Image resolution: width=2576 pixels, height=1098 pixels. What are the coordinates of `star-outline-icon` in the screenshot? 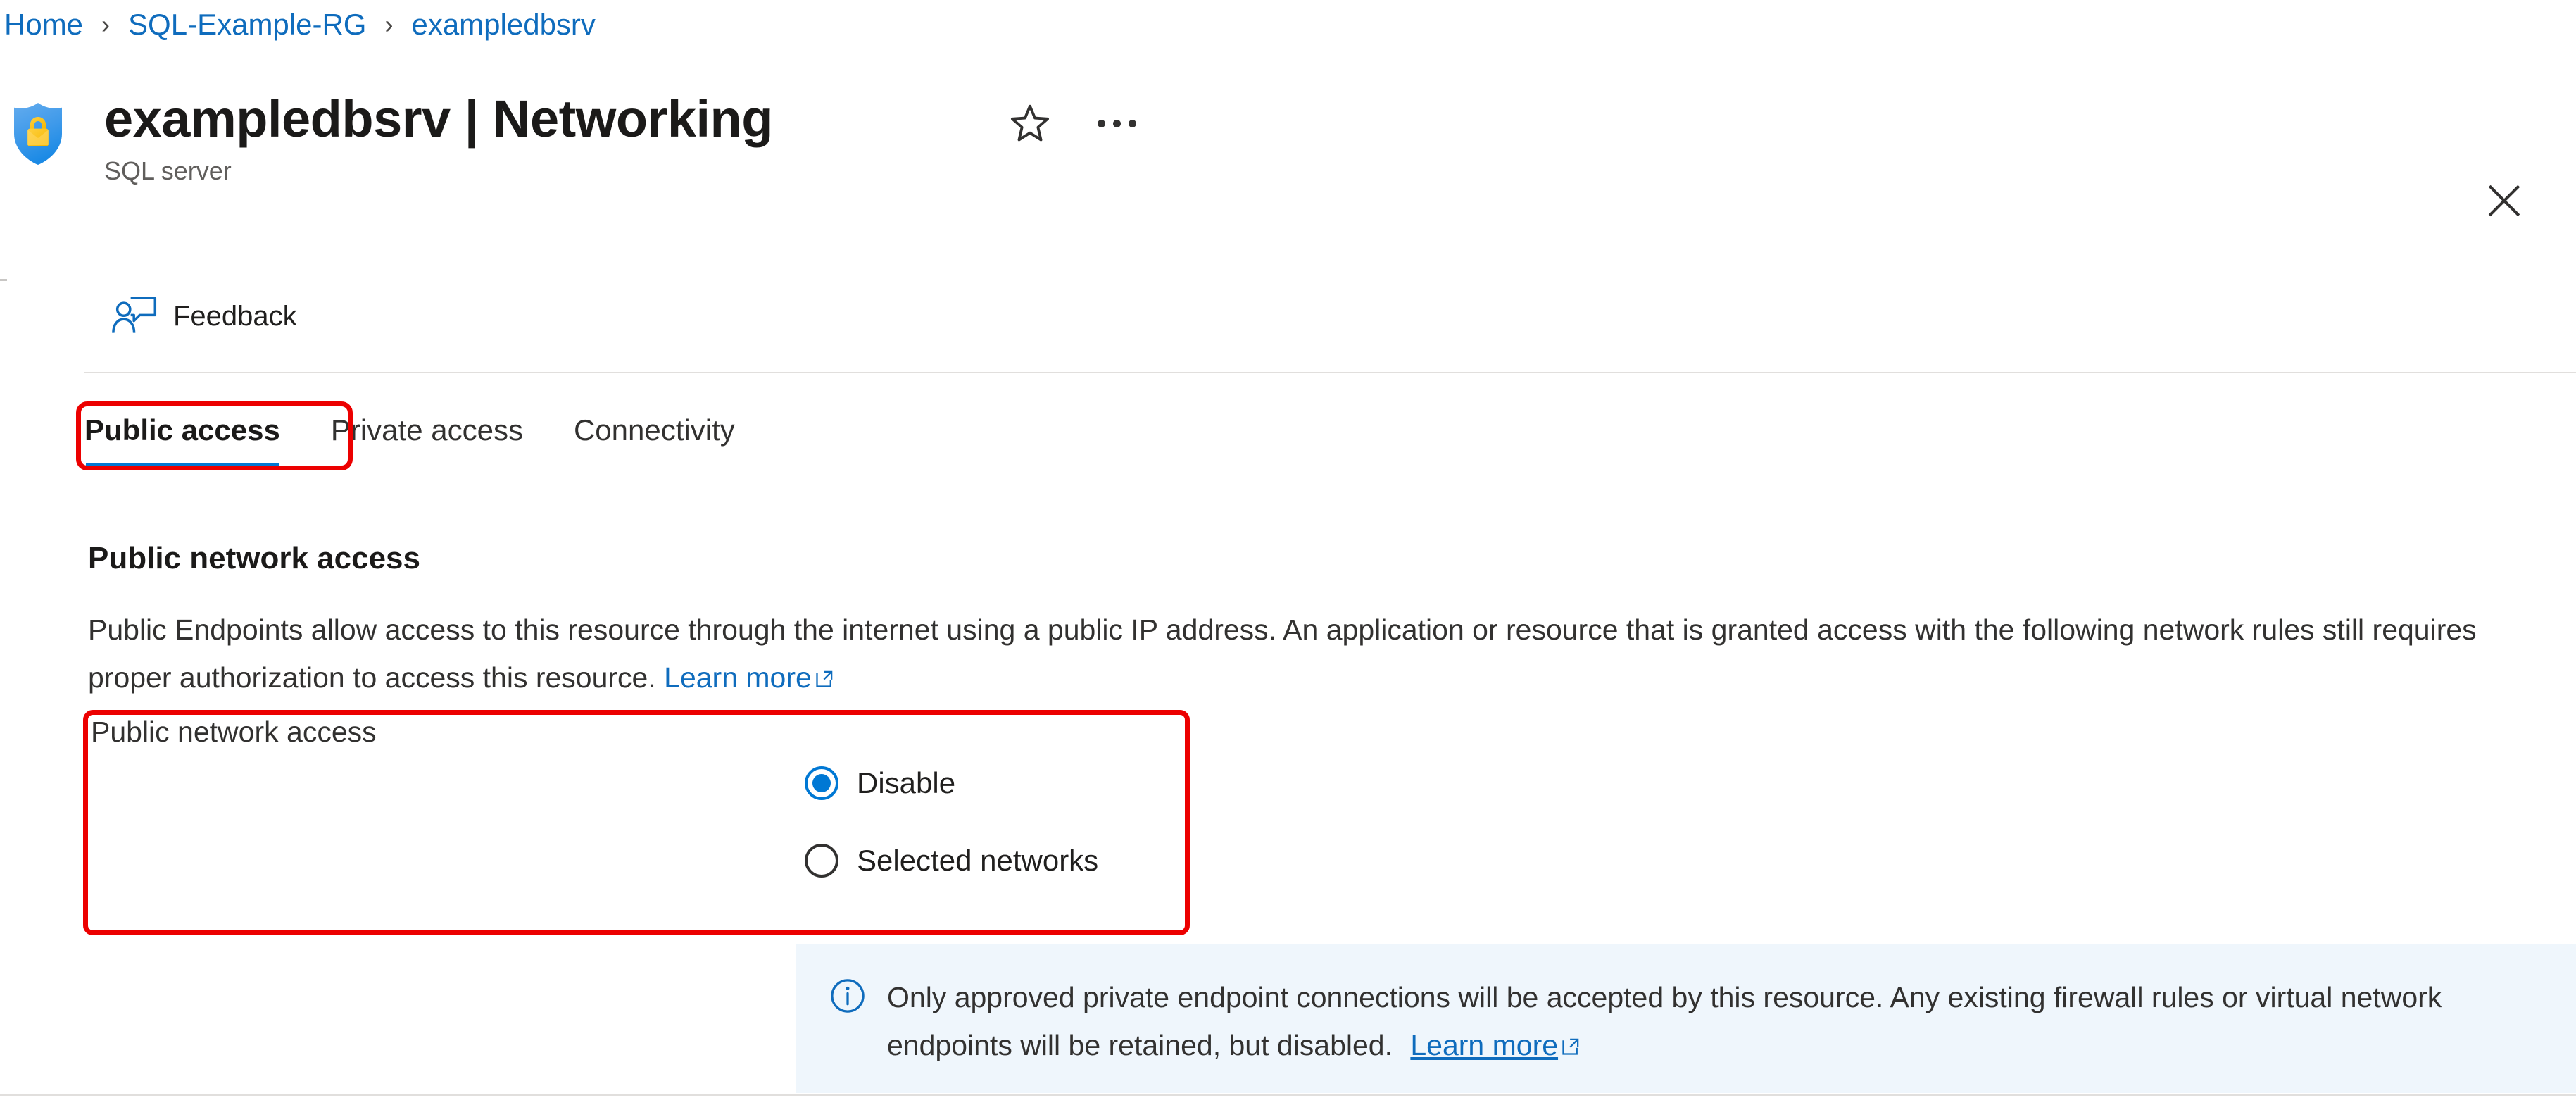 It's located at (1030, 123).